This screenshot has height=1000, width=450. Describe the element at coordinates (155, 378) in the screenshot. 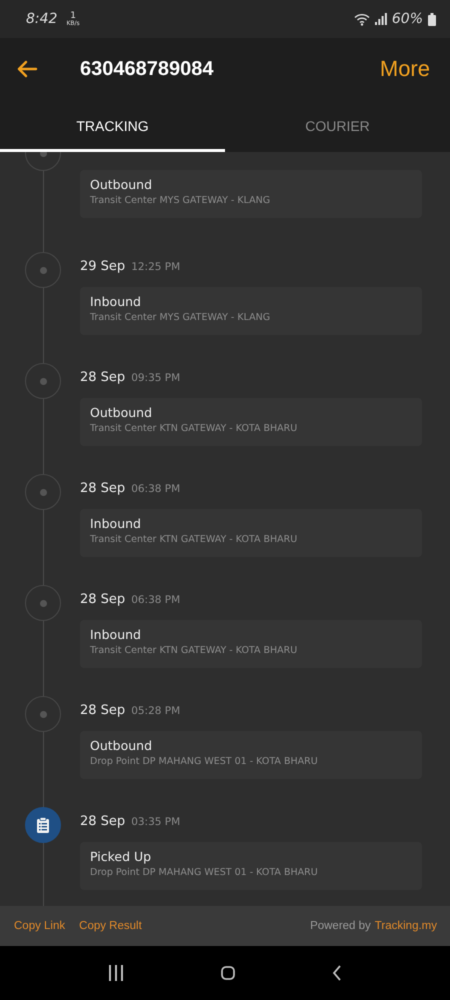

I see `event-time: 09:35 PM` at that location.